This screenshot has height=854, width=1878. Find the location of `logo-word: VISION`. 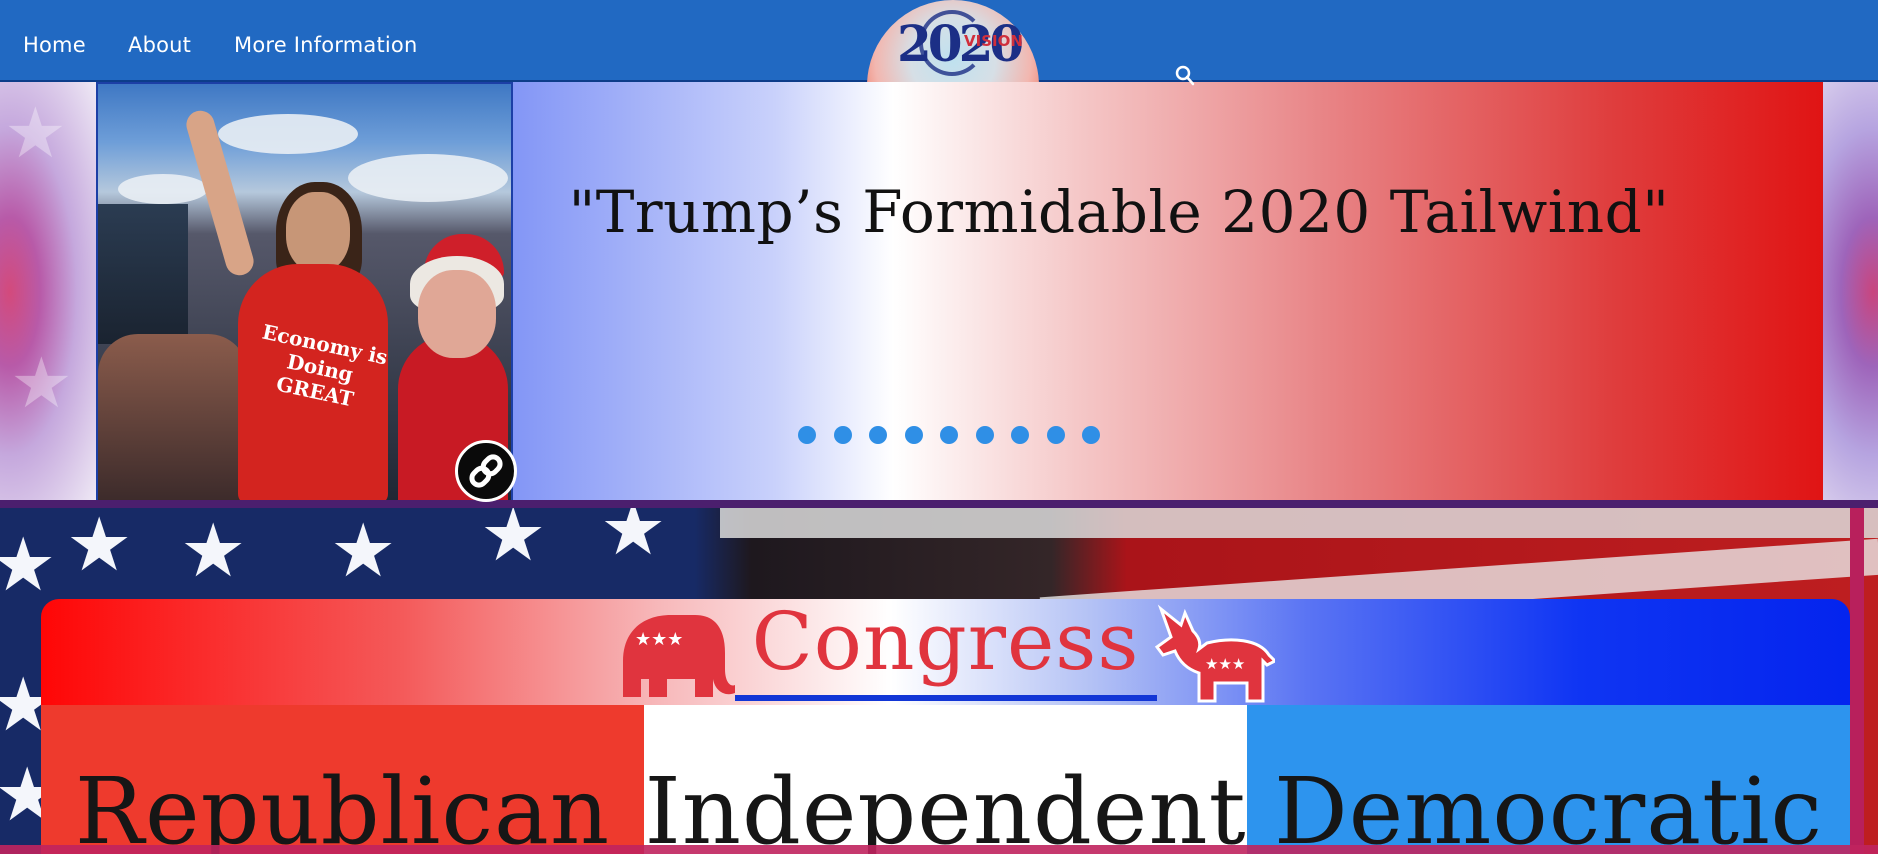

logo-word: VISION is located at coordinates (993, 41).